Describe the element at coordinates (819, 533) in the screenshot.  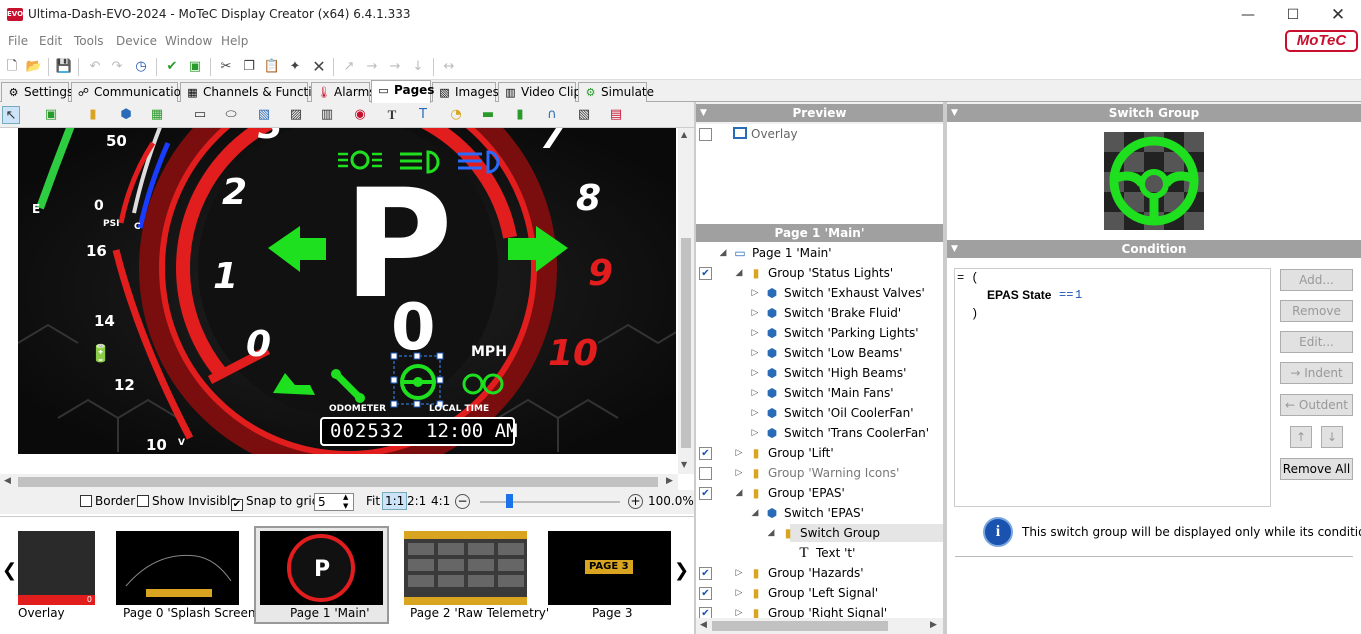
I see `tree-row: ◢ ▮ Switch Group` at that location.